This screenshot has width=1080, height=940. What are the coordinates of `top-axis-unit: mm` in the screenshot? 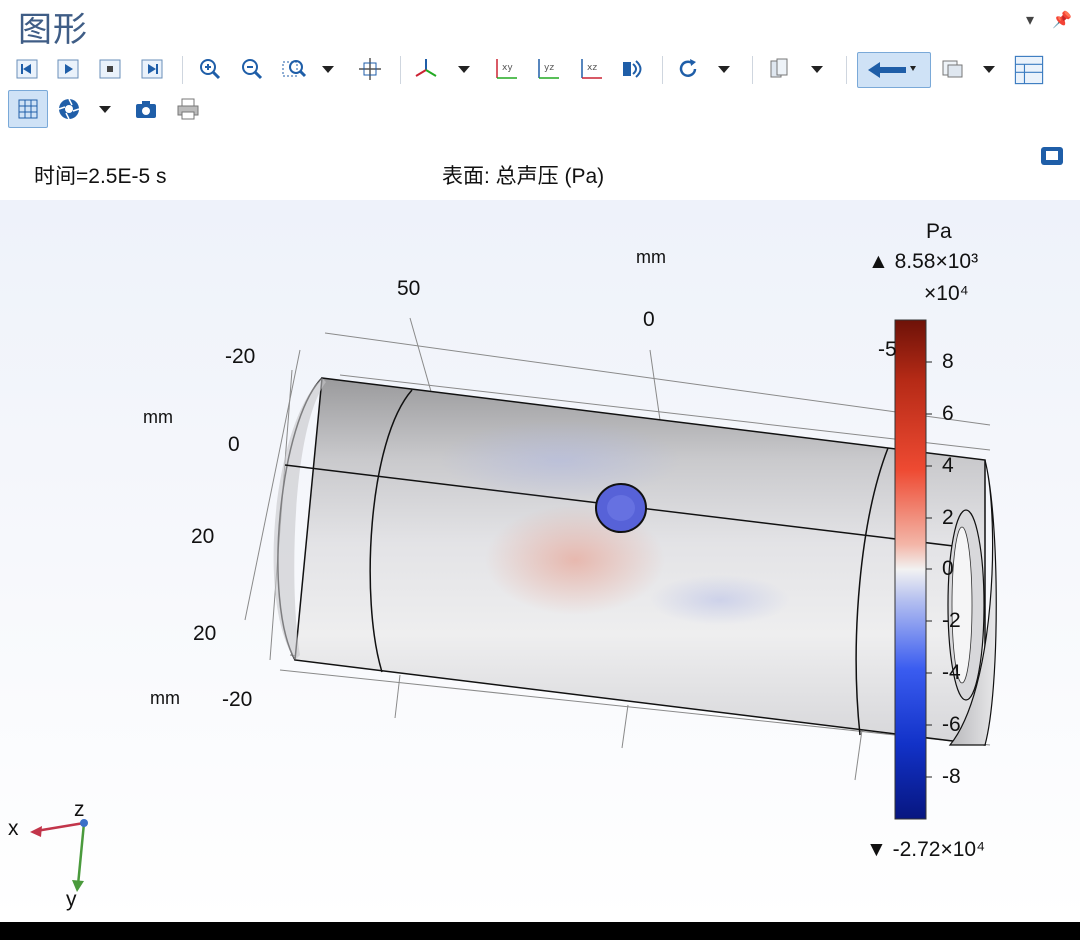 It's located at (651, 257).